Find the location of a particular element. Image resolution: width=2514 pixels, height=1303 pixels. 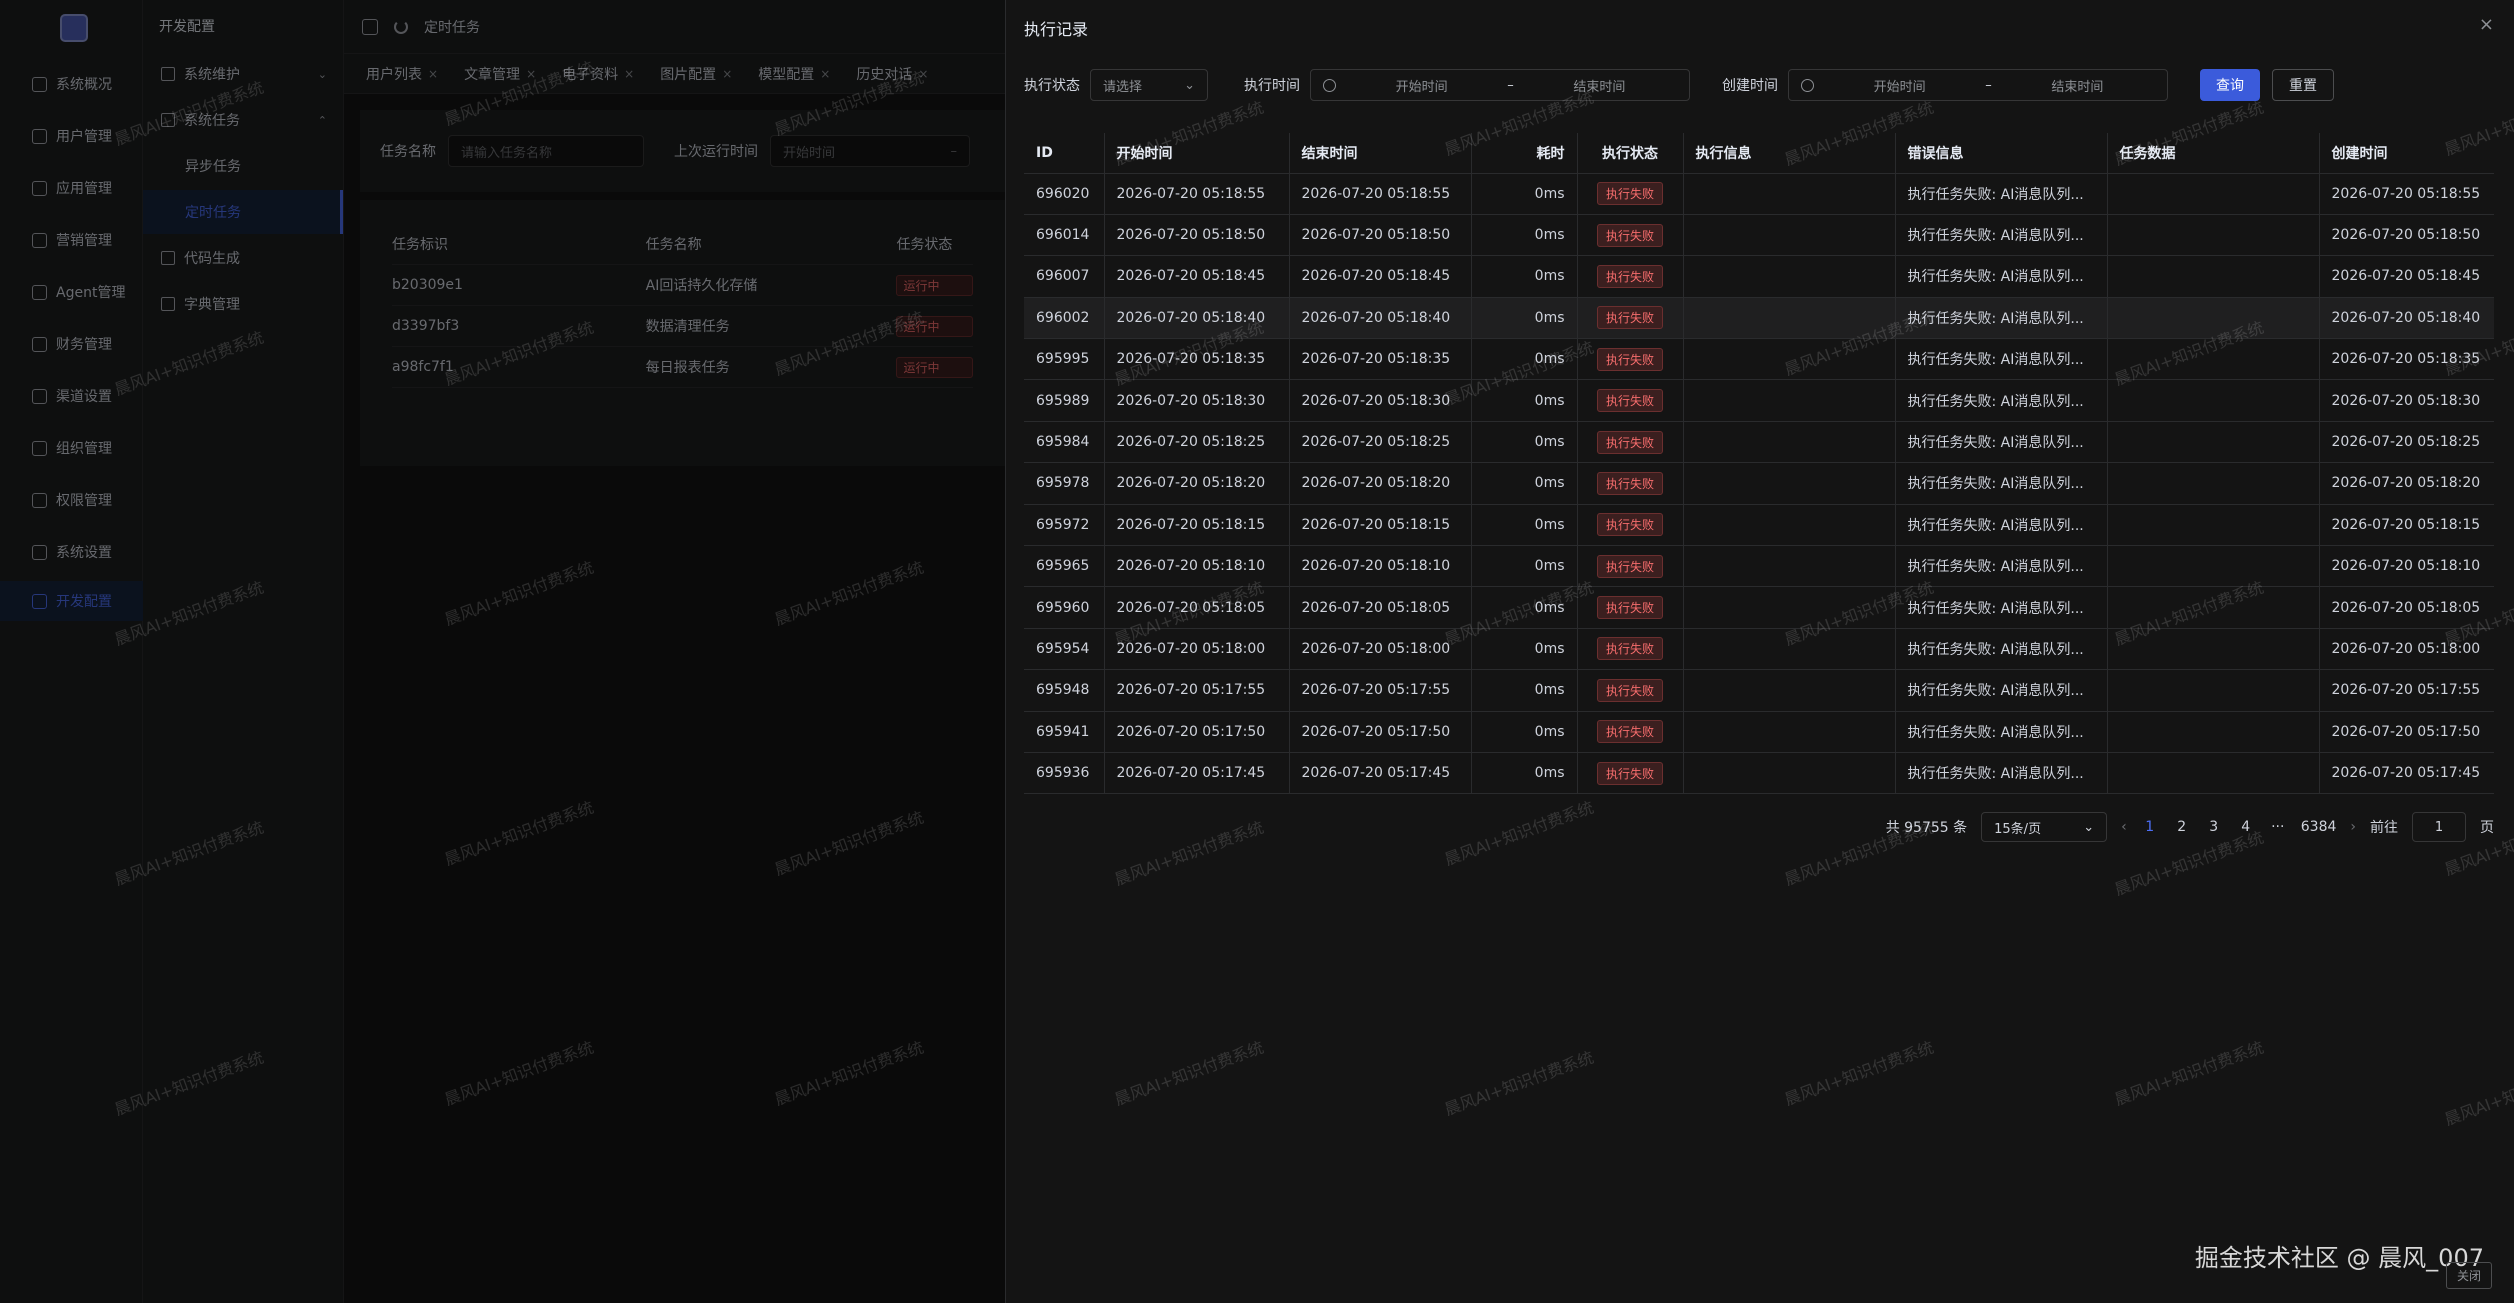

rail-item-channels: 渠道设置 is located at coordinates (71, 396).